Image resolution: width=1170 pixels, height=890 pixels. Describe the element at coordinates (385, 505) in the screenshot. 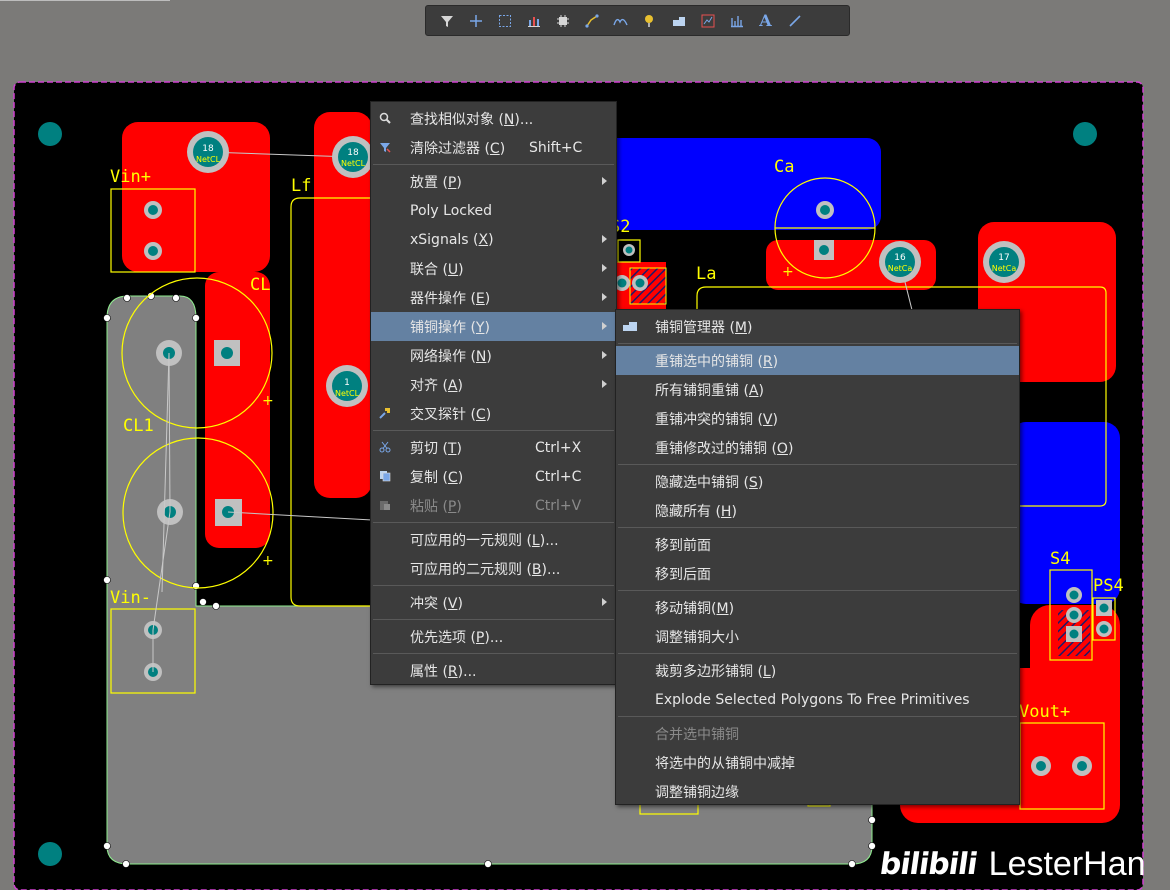

I see `paste-icon` at that location.